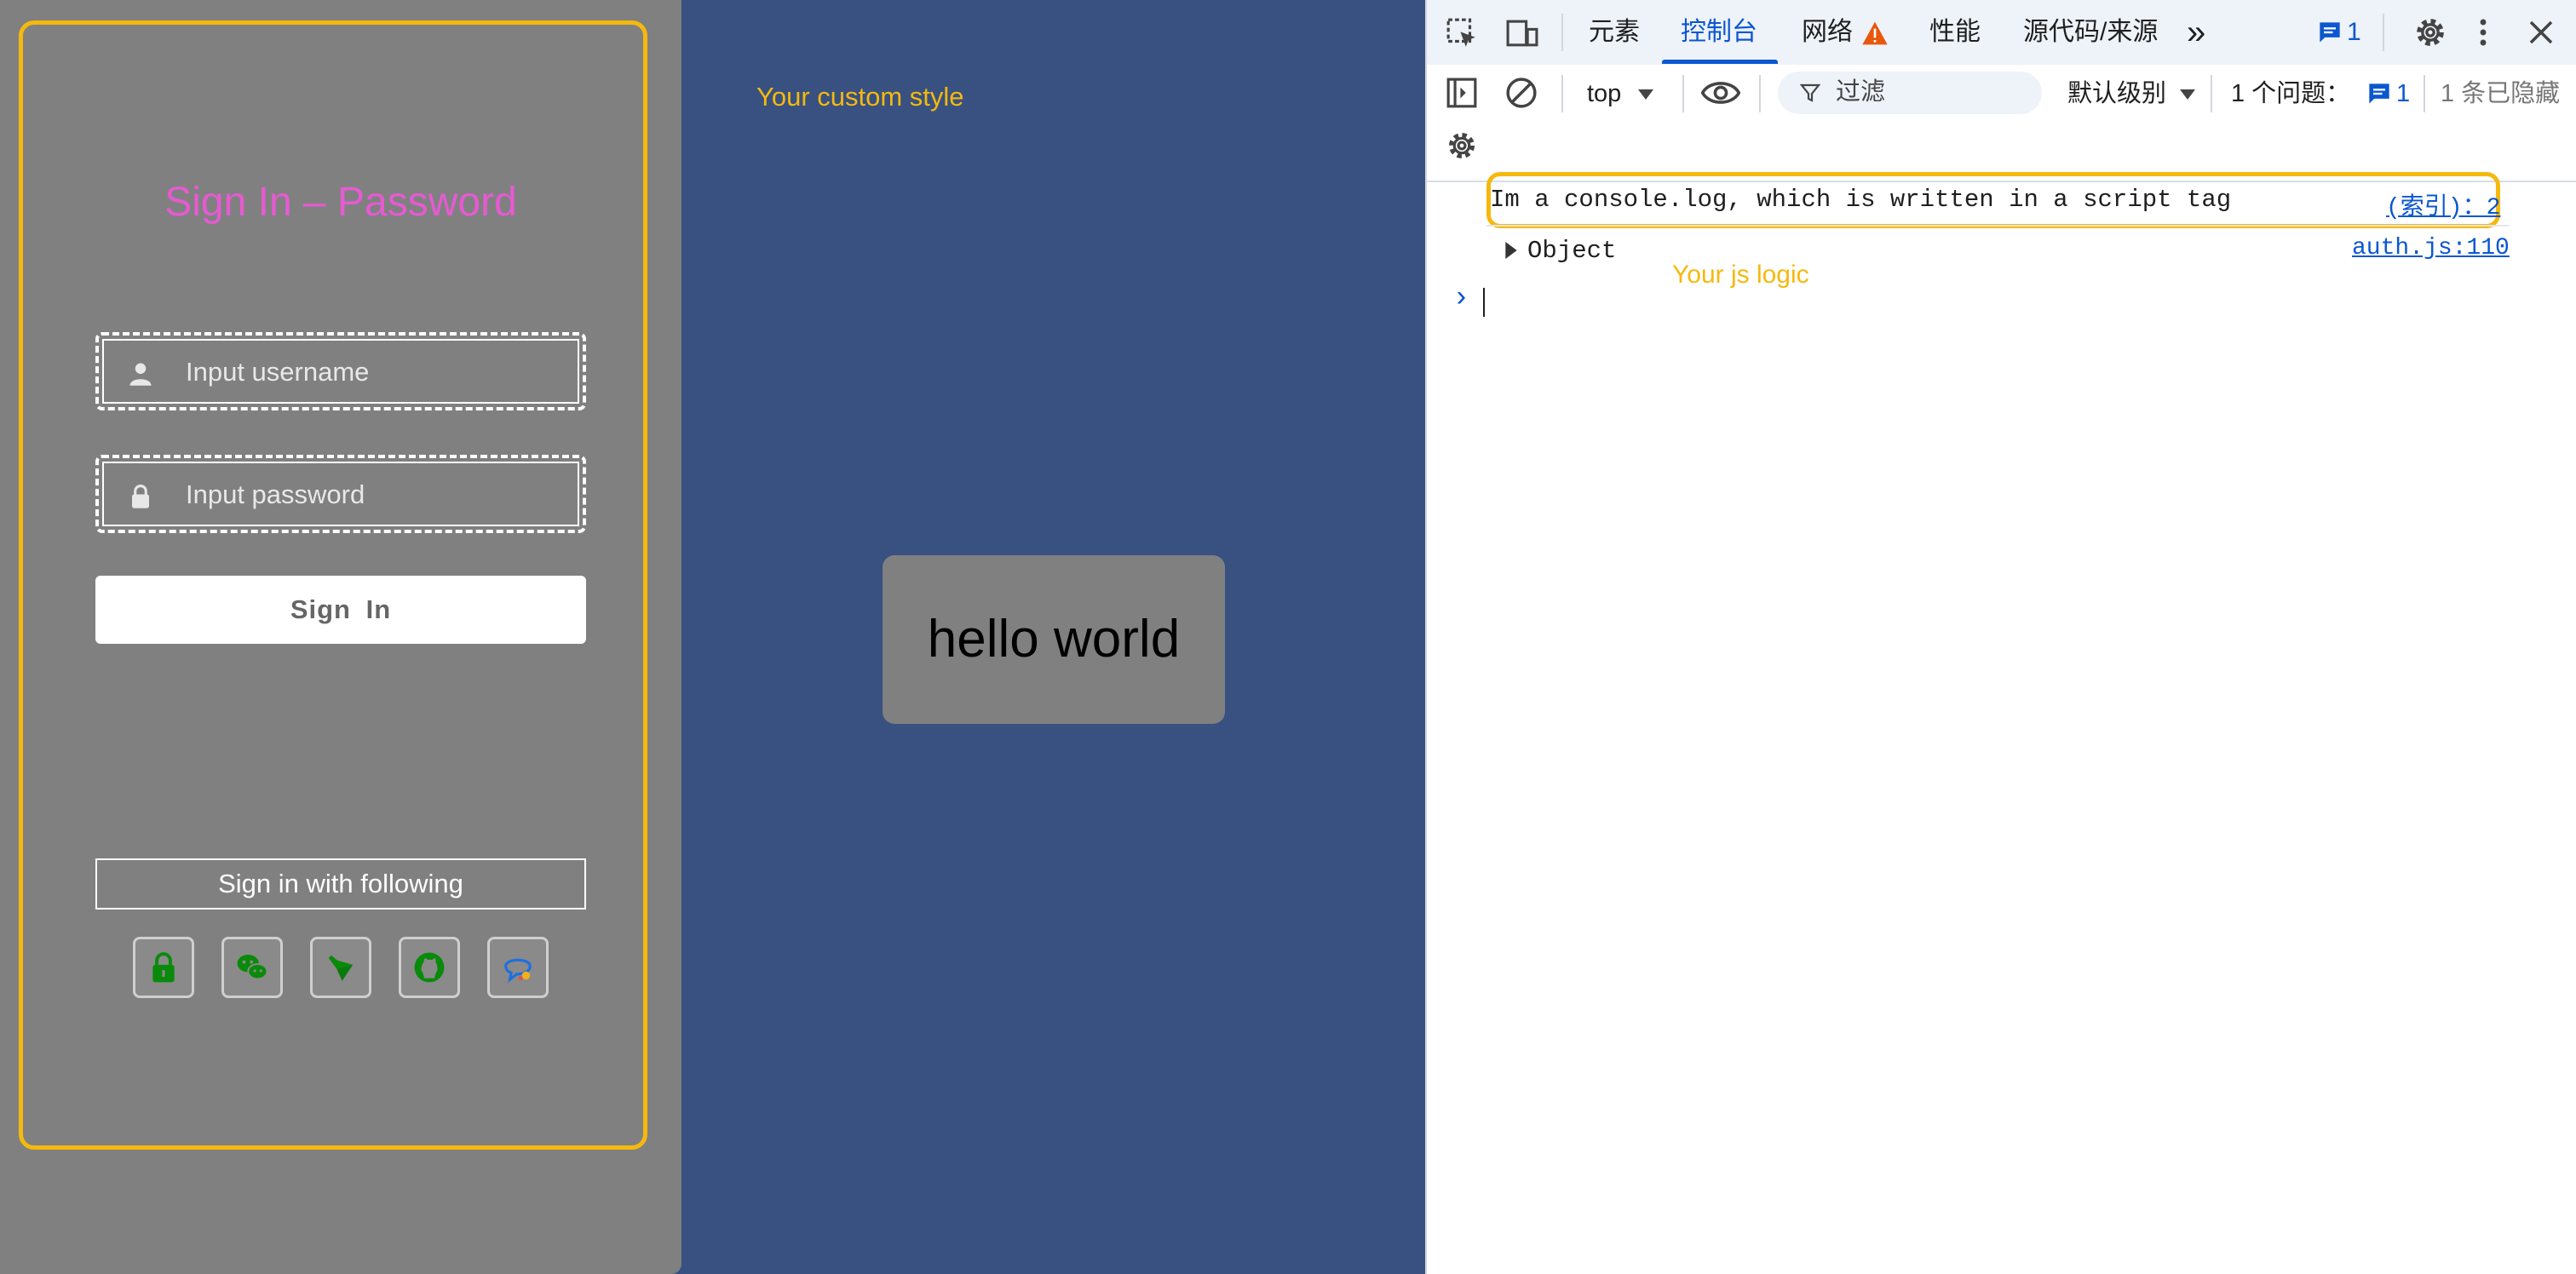 This screenshot has width=2576, height=1274. I want to click on filter-funnel-icon, so click(1810, 92).